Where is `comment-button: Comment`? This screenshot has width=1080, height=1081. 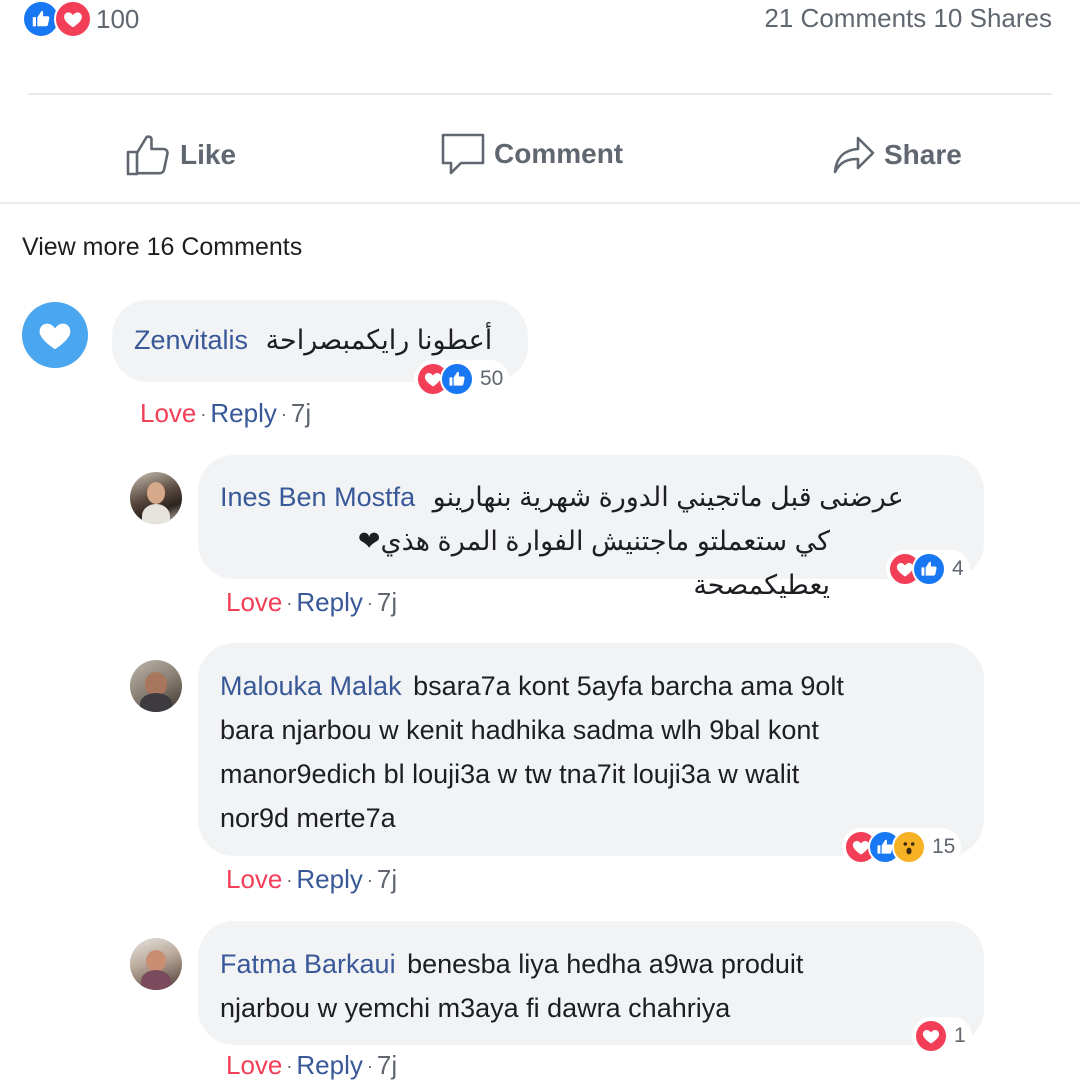 comment-button: Comment is located at coordinates (531, 154).